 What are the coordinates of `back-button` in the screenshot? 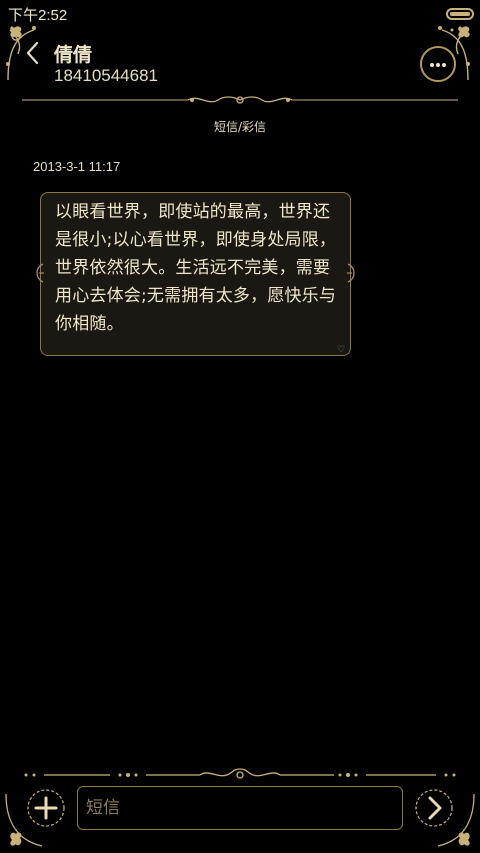 It's located at (33, 53).